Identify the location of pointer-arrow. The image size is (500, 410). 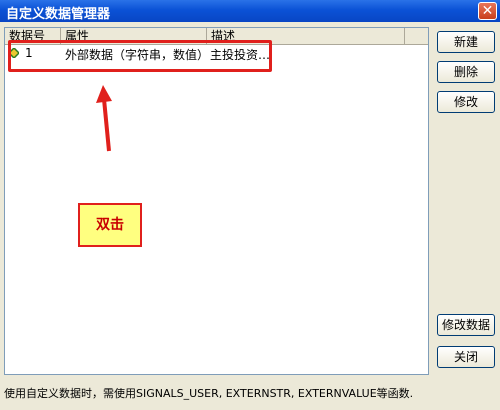
(104, 118).